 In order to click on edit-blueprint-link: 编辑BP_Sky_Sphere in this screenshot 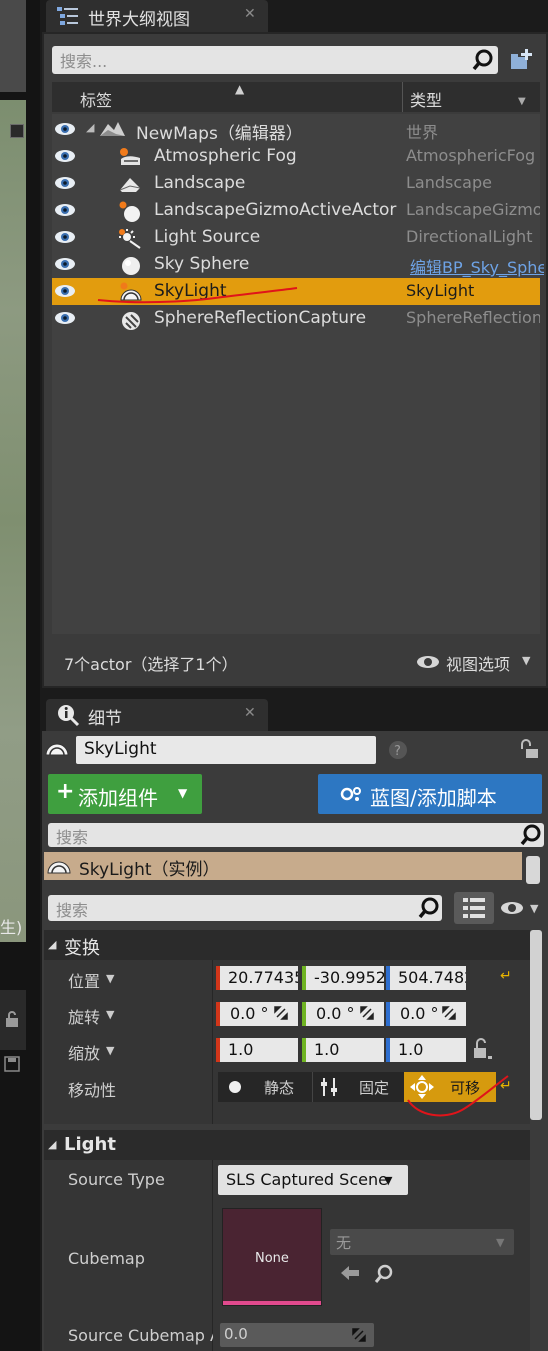, I will do `click(477, 266)`.